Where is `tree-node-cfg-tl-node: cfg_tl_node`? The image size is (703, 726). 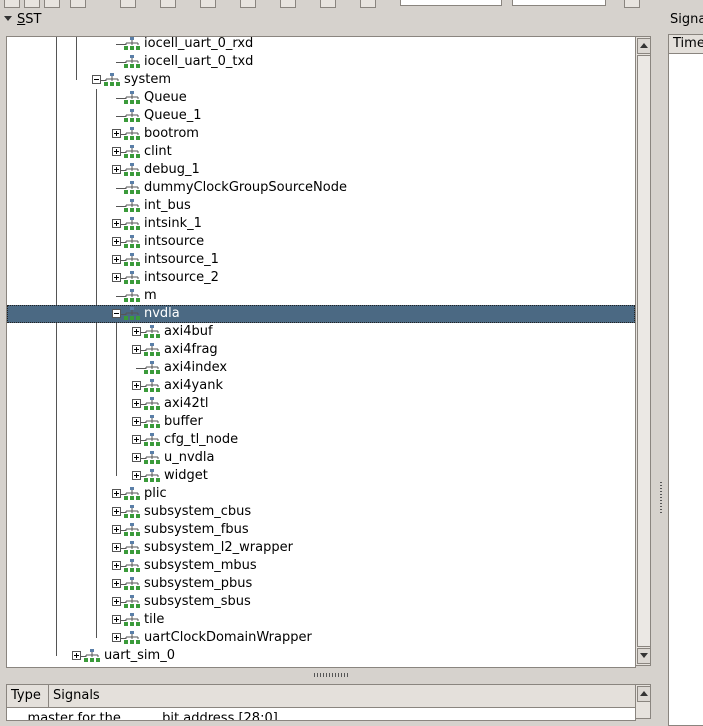 tree-node-cfg-tl-node: cfg_tl_node is located at coordinates (321, 440).